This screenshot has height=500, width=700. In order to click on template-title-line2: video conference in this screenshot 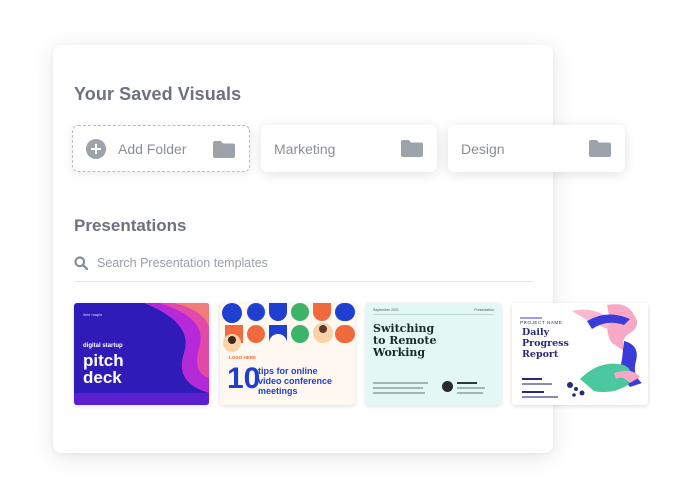, I will do `click(295, 381)`.